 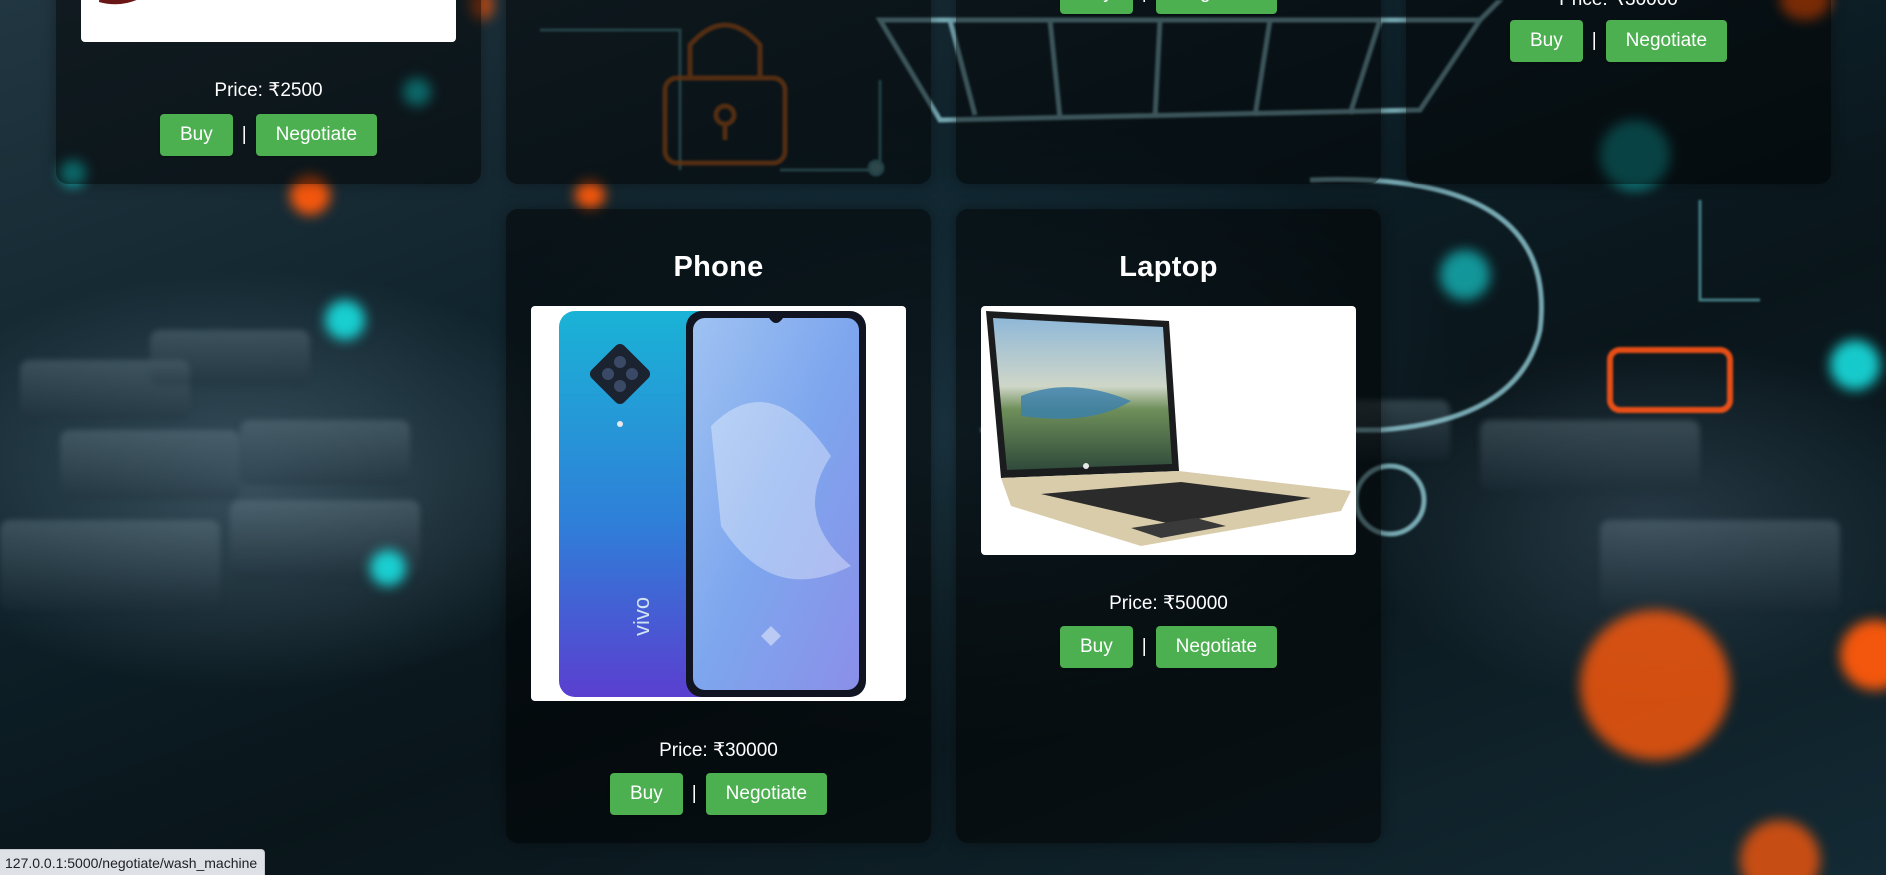 I want to click on price-label: Price: ₹50000, so click(x=1168, y=603).